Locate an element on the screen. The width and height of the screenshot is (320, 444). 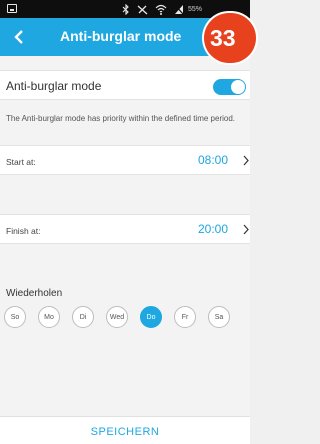
anti-burglar-toggle is located at coordinates (229, 87).